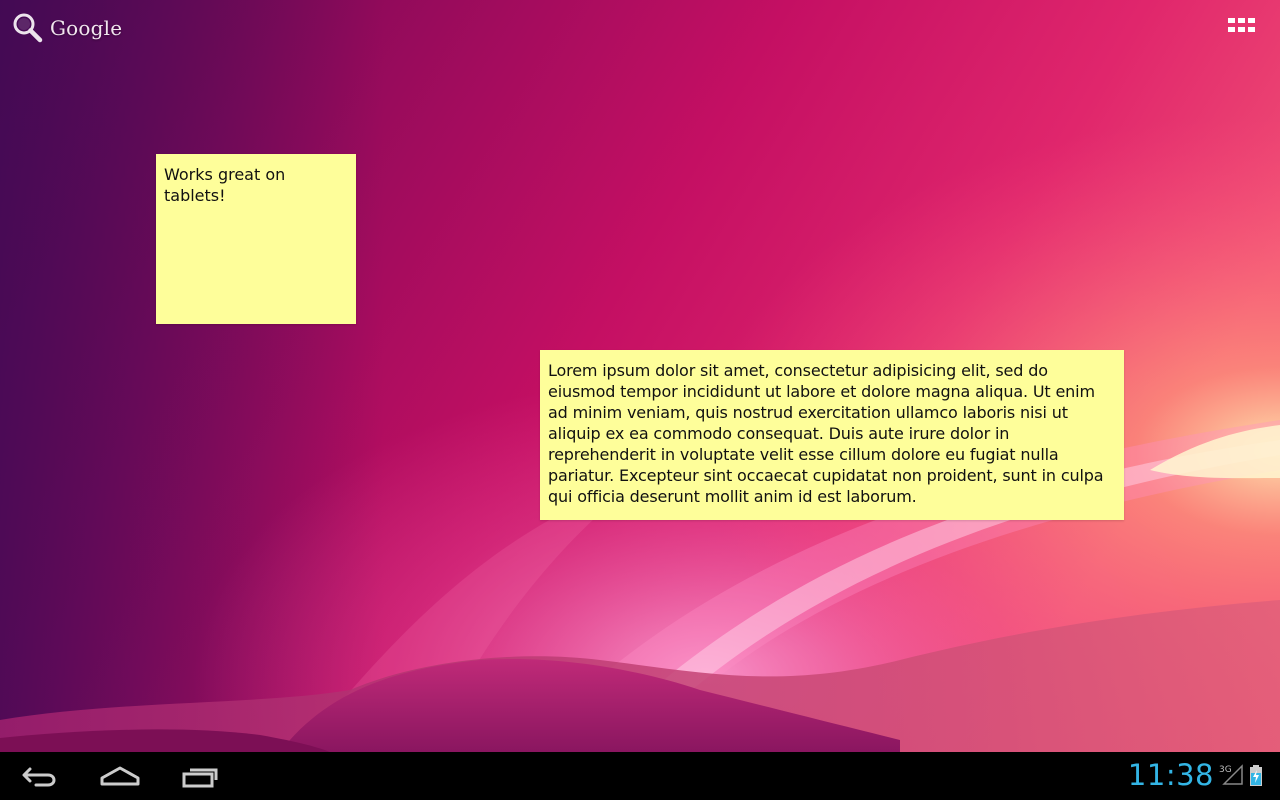  I want to click on status-clock: 11:38, so click(1171, 775).